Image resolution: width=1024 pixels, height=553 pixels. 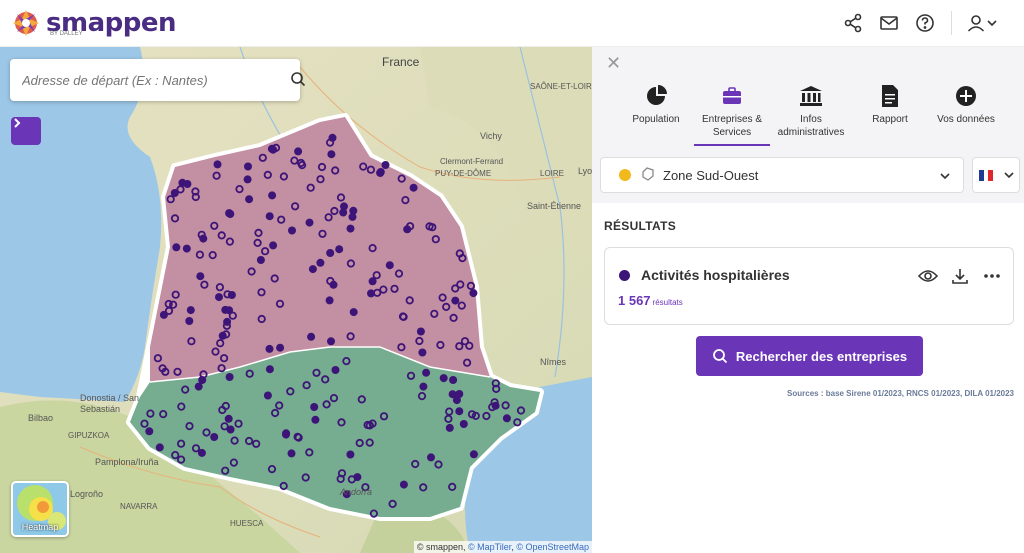 What do you see at coordinates (890, 119) in the screenshot?
I see `tab-rapport-label: Rapport` at bounding box center [890, 119].